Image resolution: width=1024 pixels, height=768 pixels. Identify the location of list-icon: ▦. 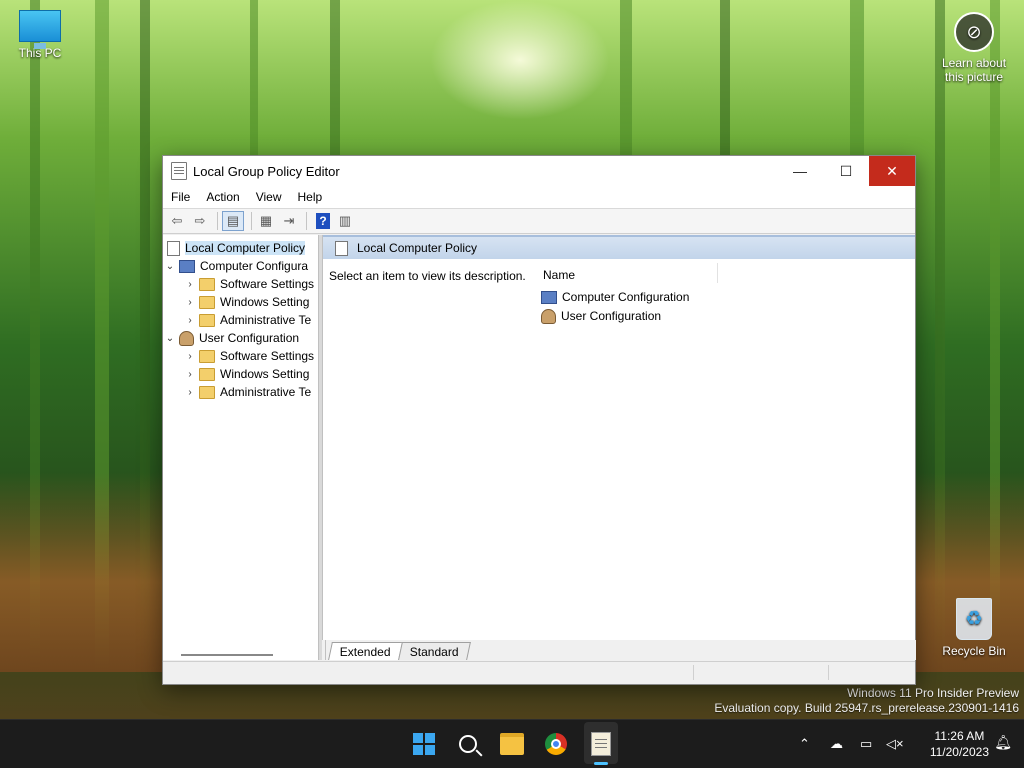
(266, 220).